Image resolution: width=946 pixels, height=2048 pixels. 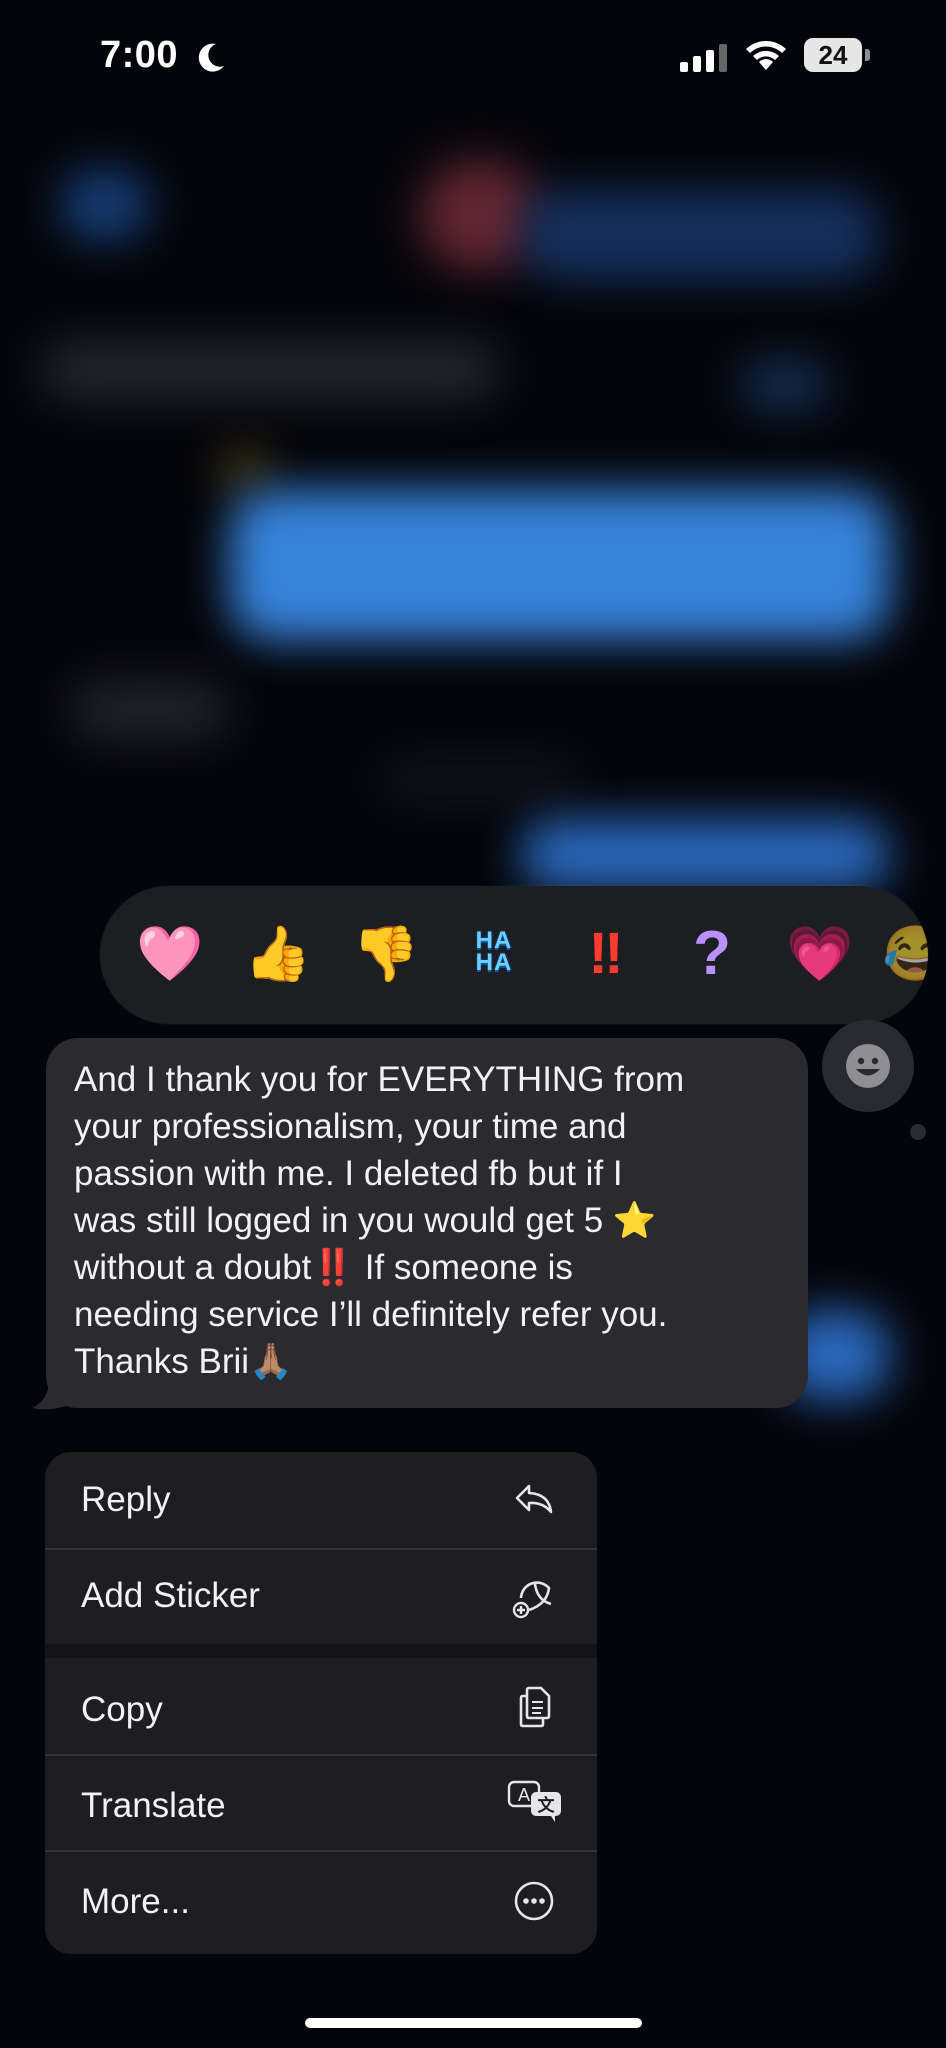 I want to click on status-bar: 7:00 24, so click(x=473, y=55).